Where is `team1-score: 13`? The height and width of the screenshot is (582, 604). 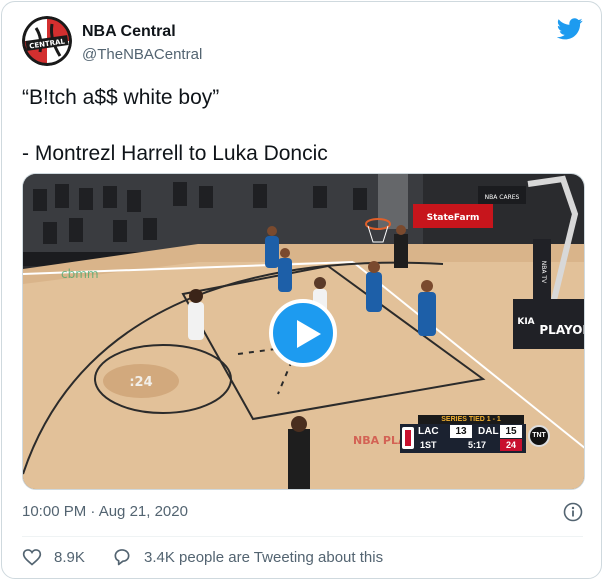 team1-score: 13 is located at coordinates (461, 431).